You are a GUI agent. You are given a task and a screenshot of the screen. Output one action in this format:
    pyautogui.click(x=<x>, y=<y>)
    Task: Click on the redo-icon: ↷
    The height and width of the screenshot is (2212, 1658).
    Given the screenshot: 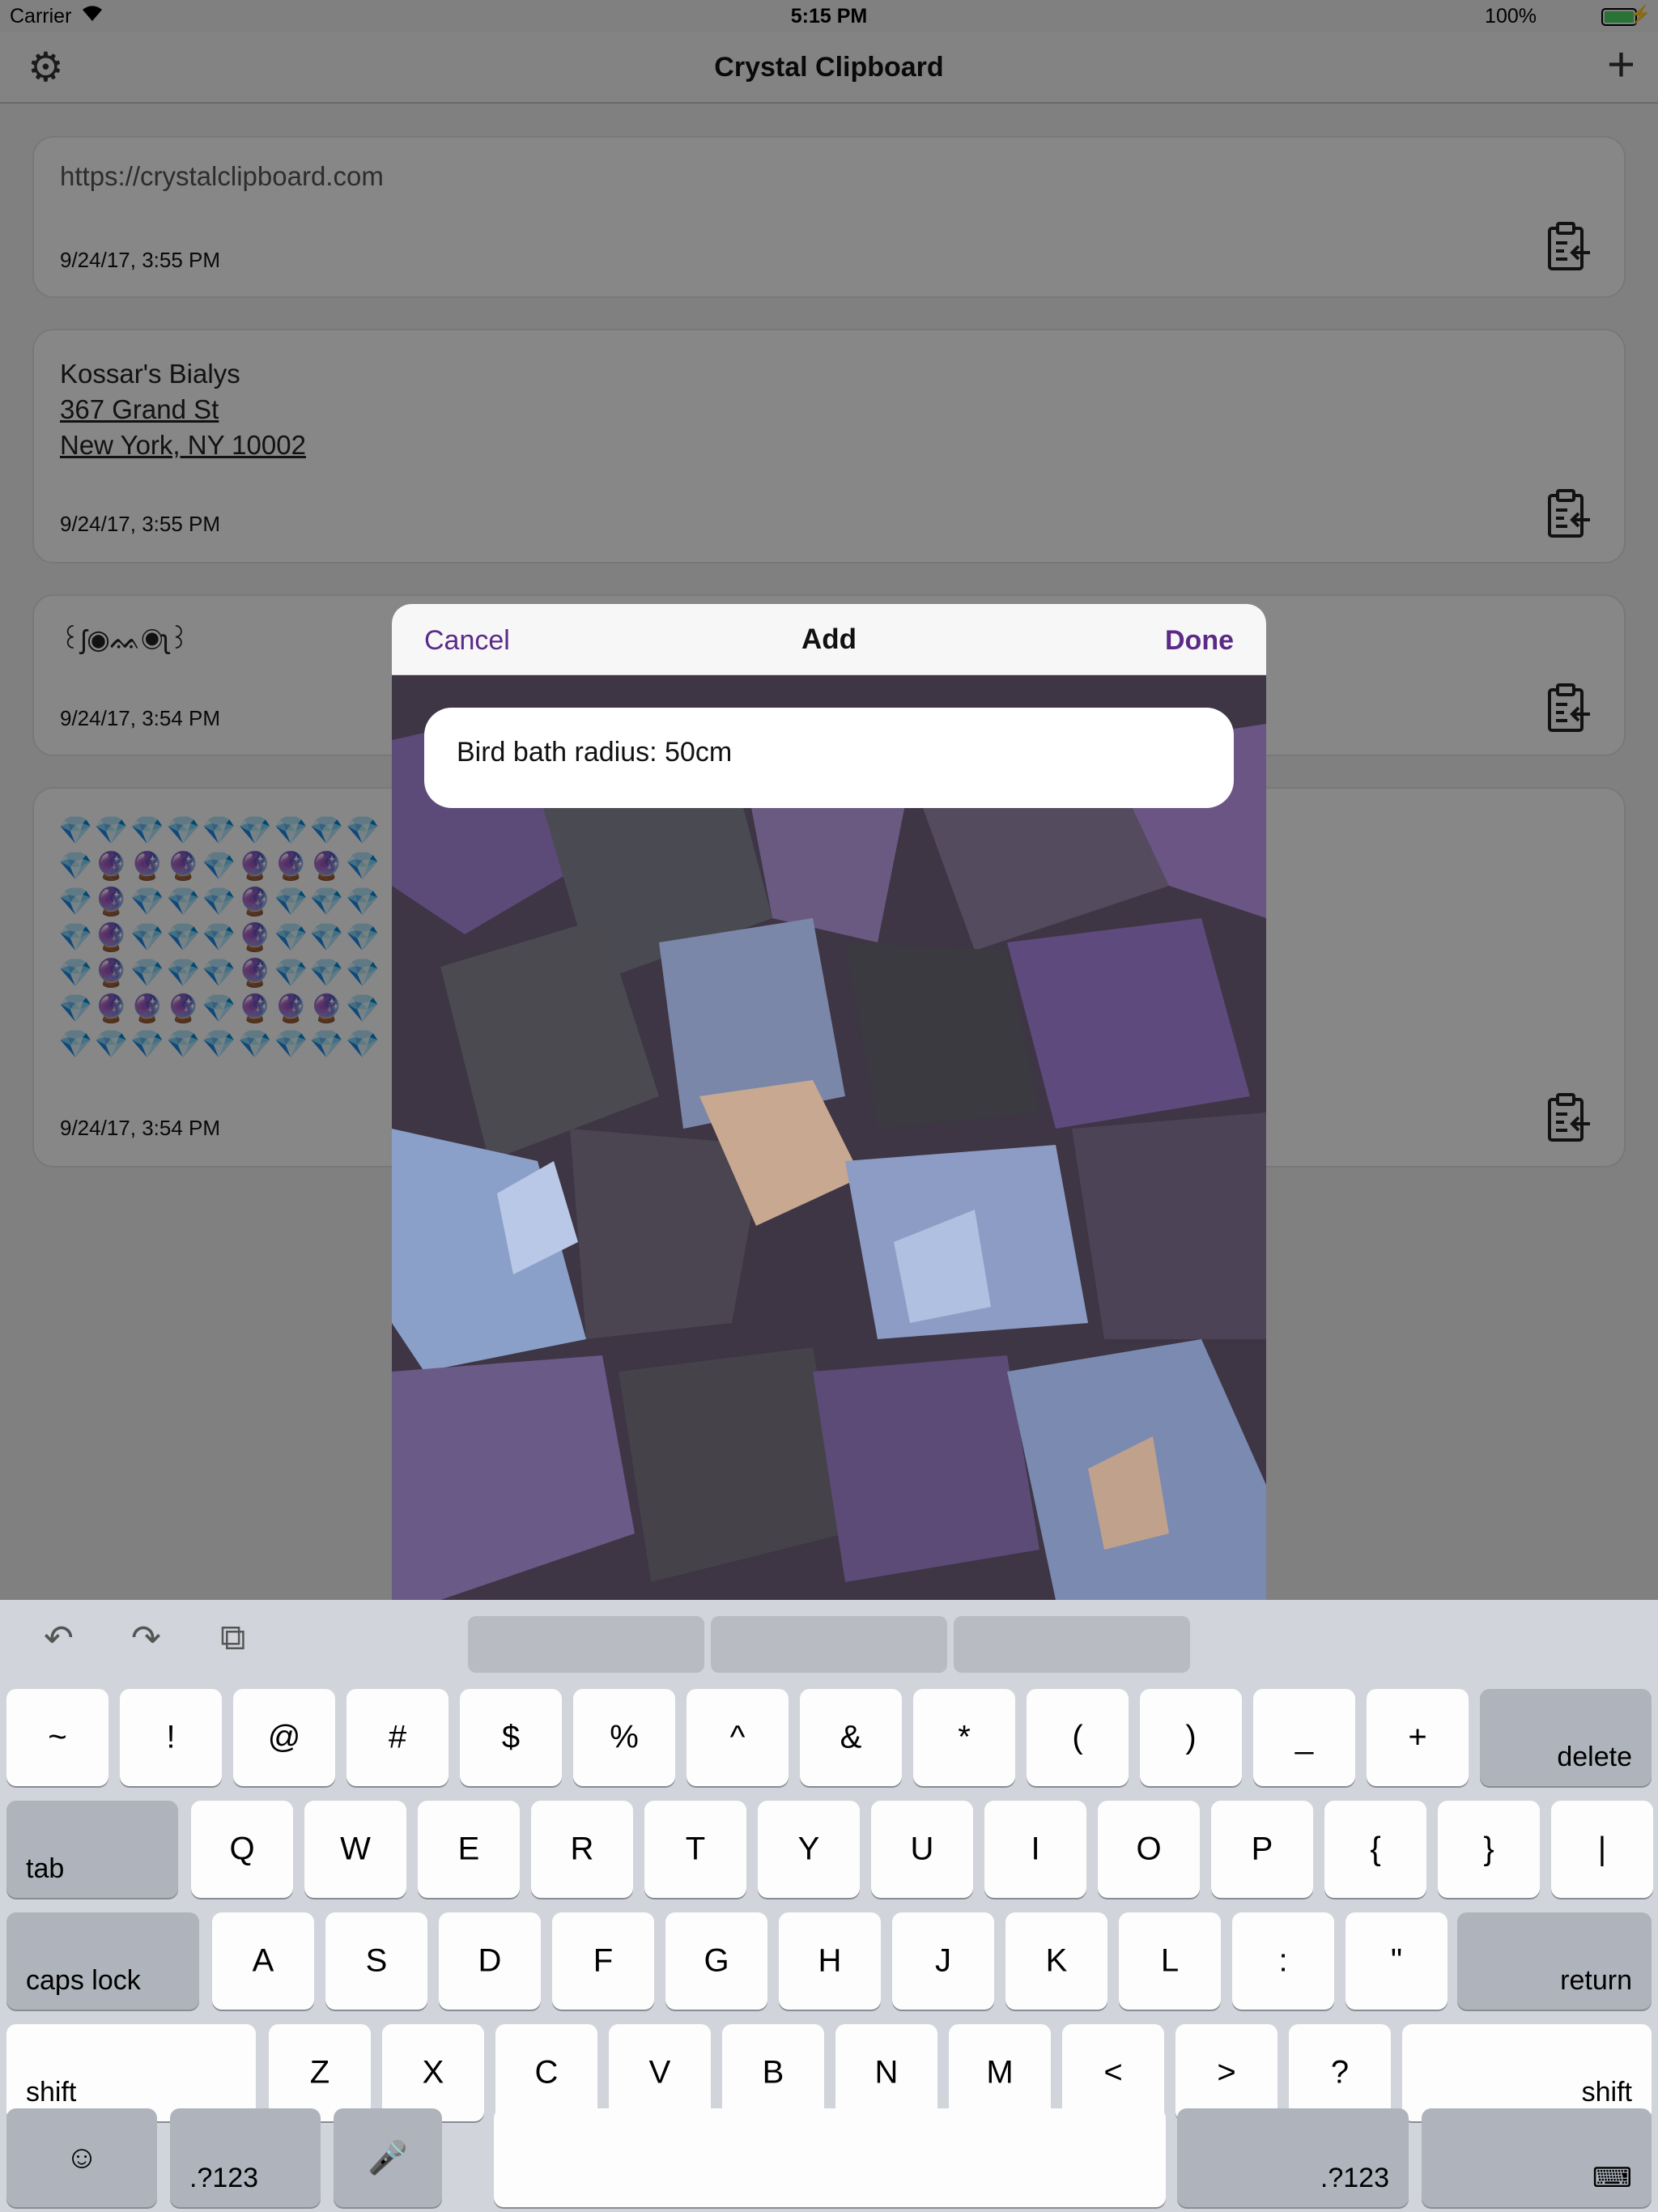 What is the action you would take?
    pyautogui.click(x=146, y=1639)
    